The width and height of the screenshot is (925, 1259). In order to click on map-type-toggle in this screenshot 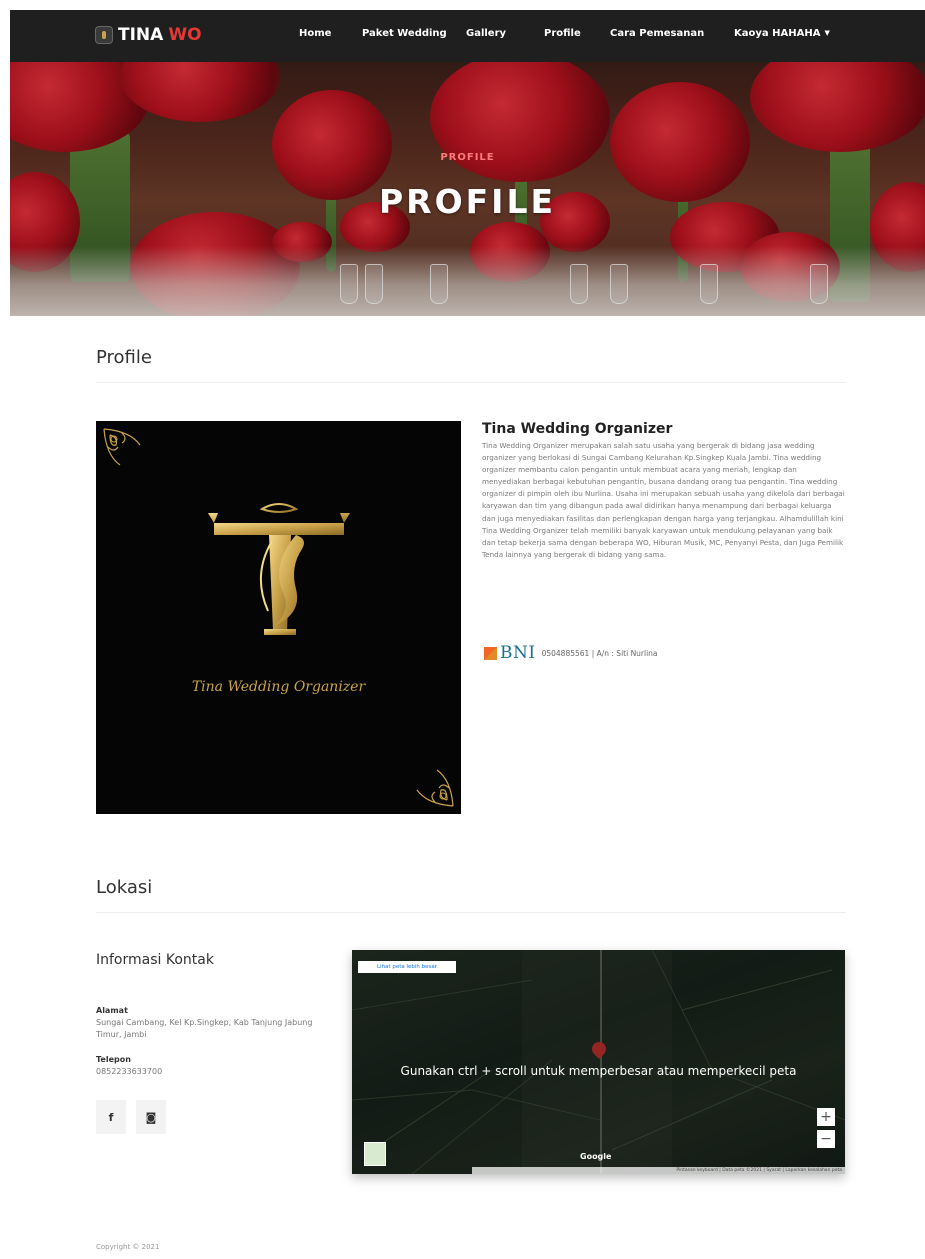, I will do `click(375, 1154)`.